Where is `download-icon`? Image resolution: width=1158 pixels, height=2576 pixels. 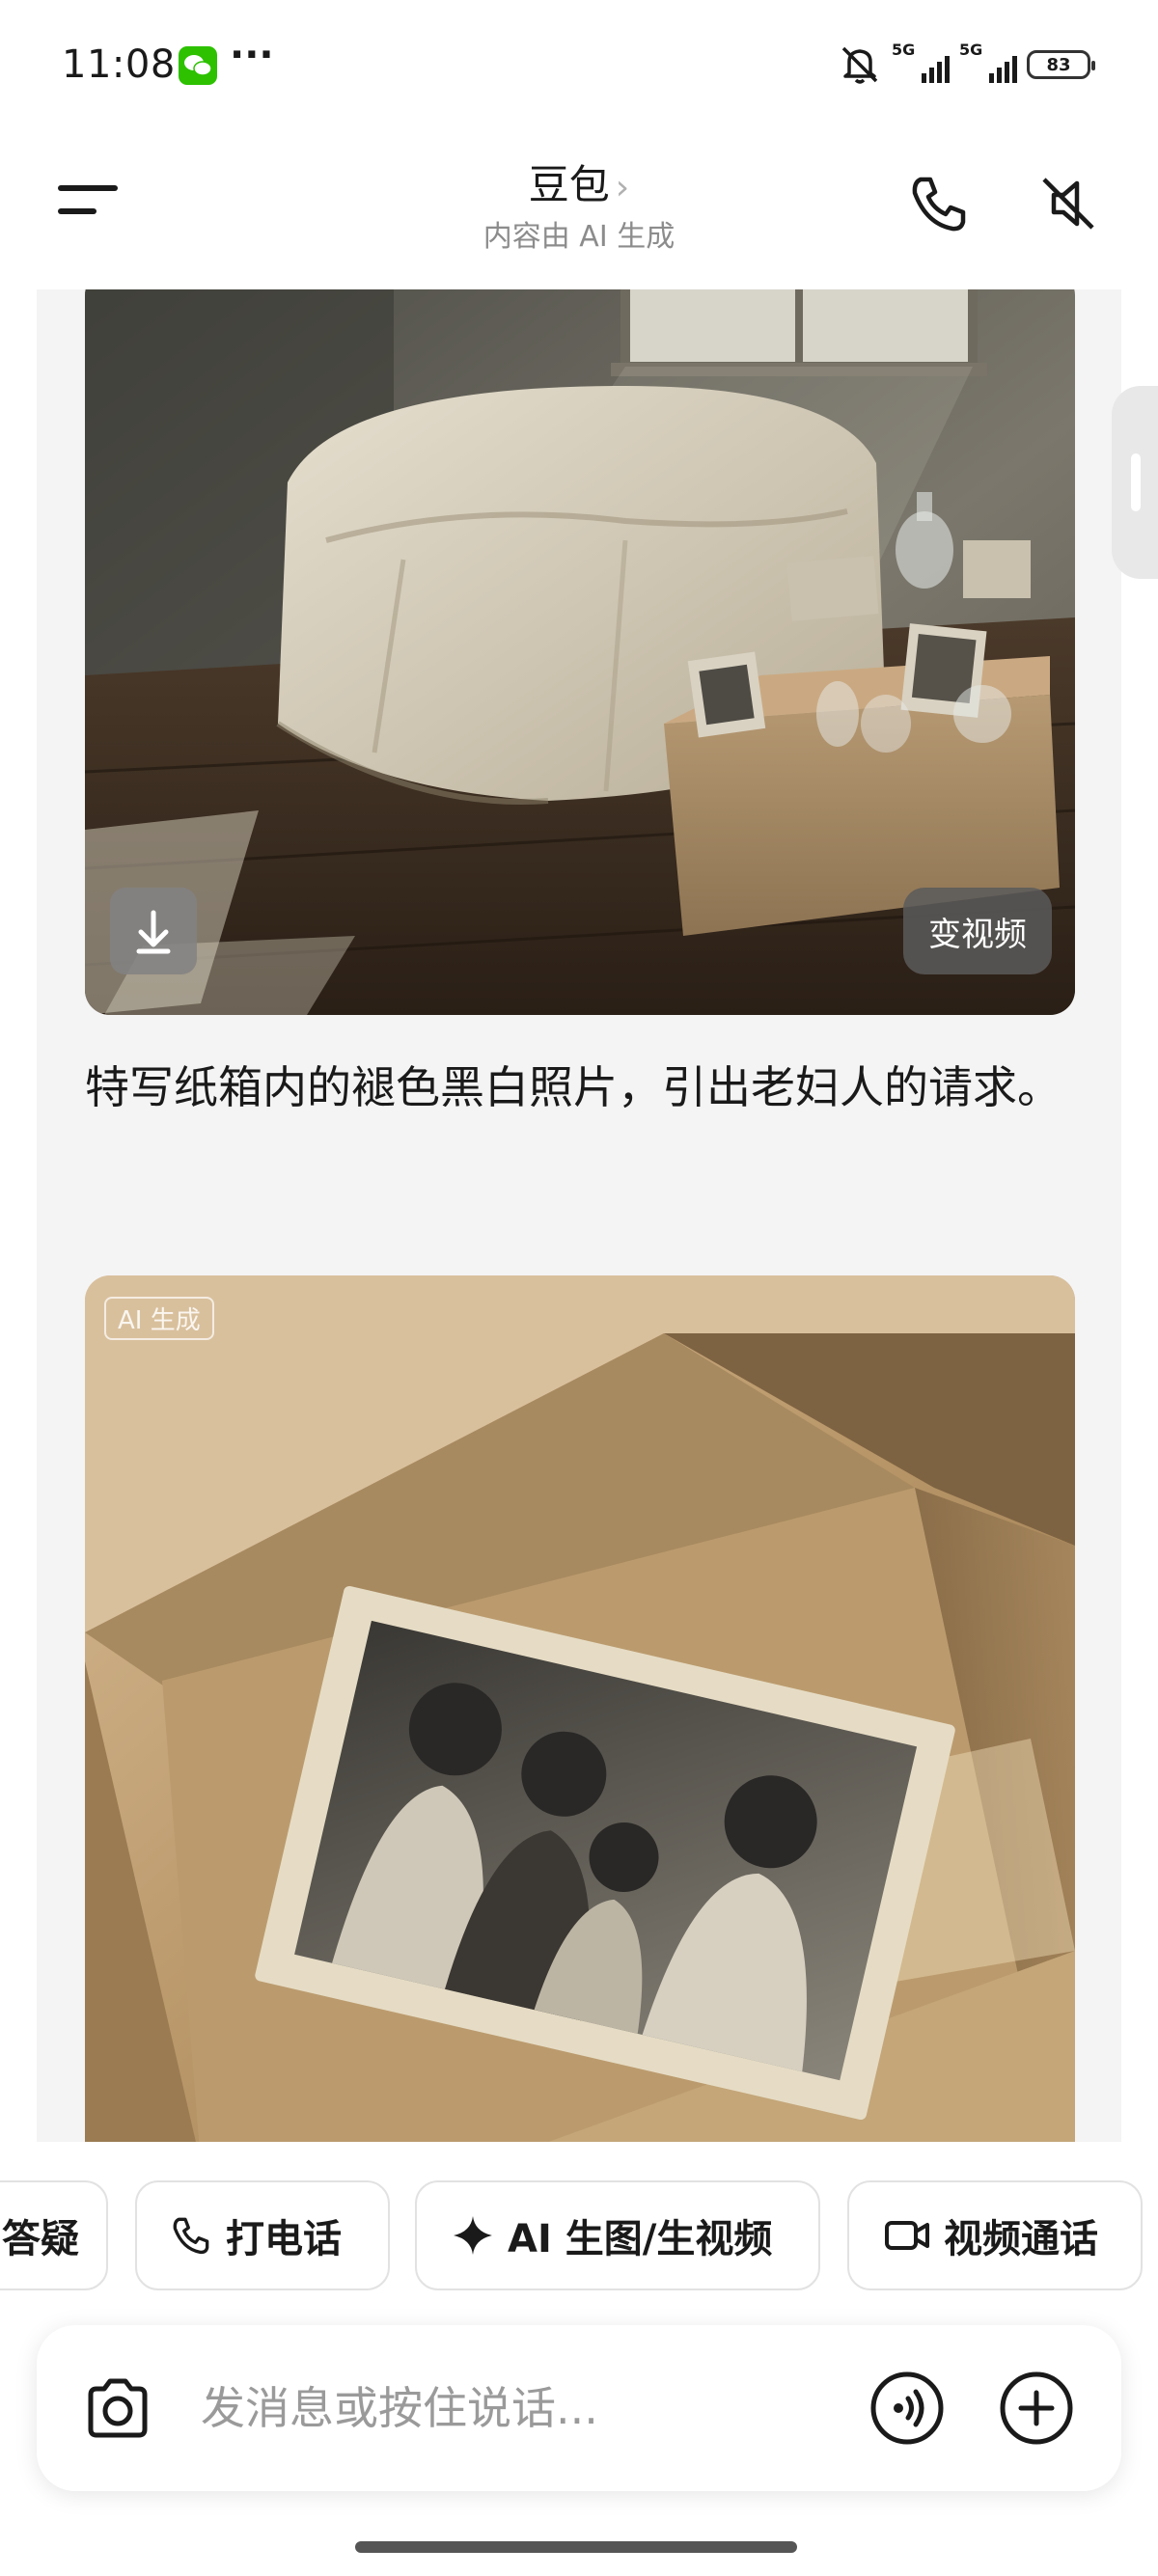 download-icon is located at coordinates (153, 932).